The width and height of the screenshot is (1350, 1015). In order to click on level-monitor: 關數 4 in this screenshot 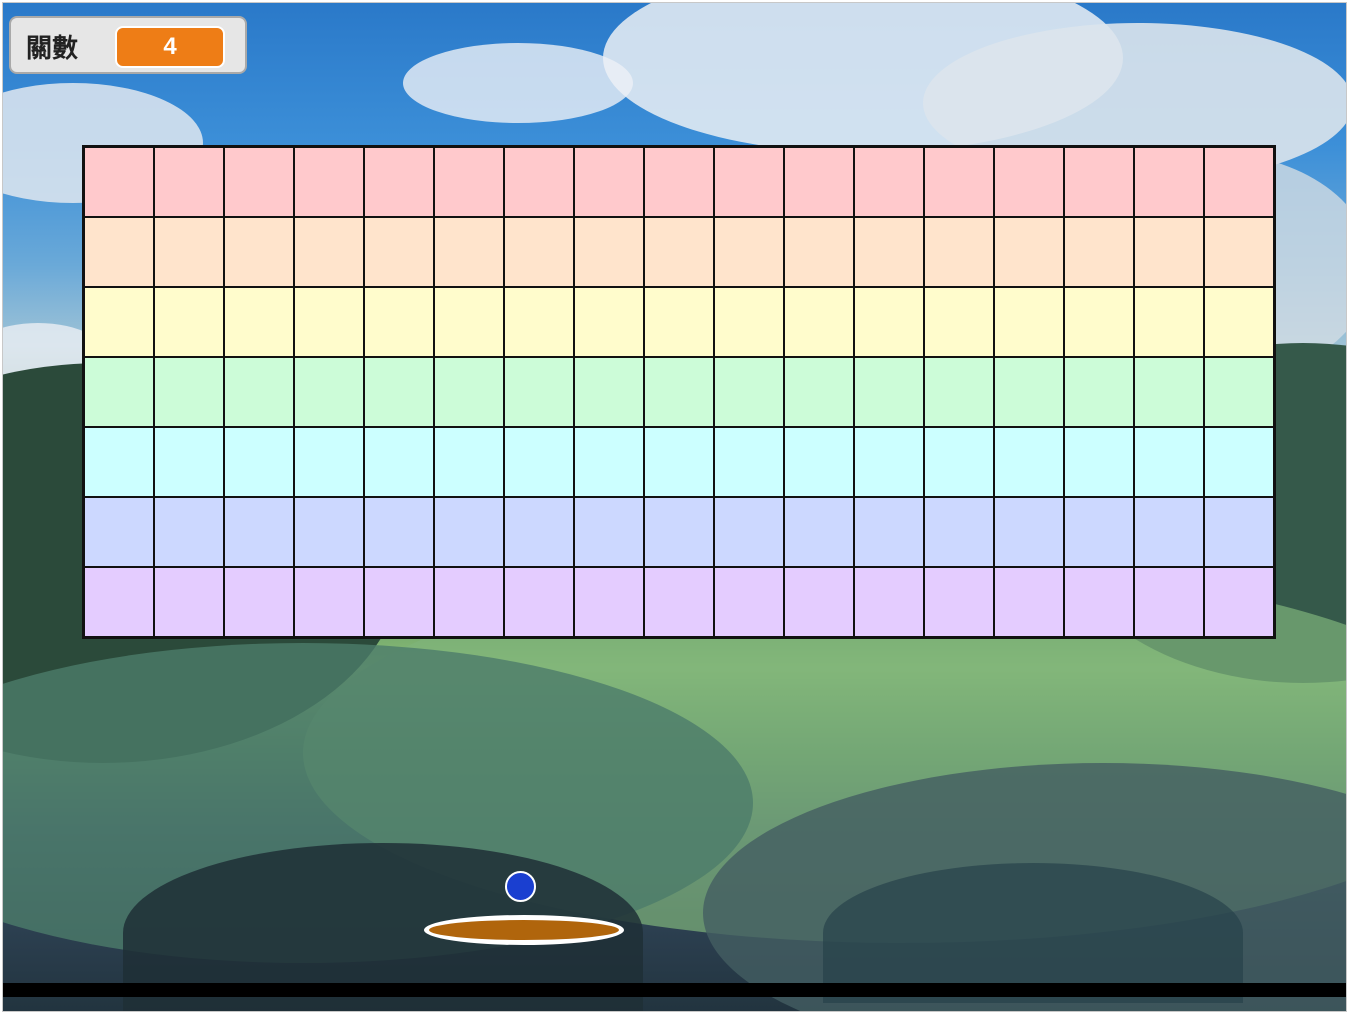, I will do `click(128, 45)`.